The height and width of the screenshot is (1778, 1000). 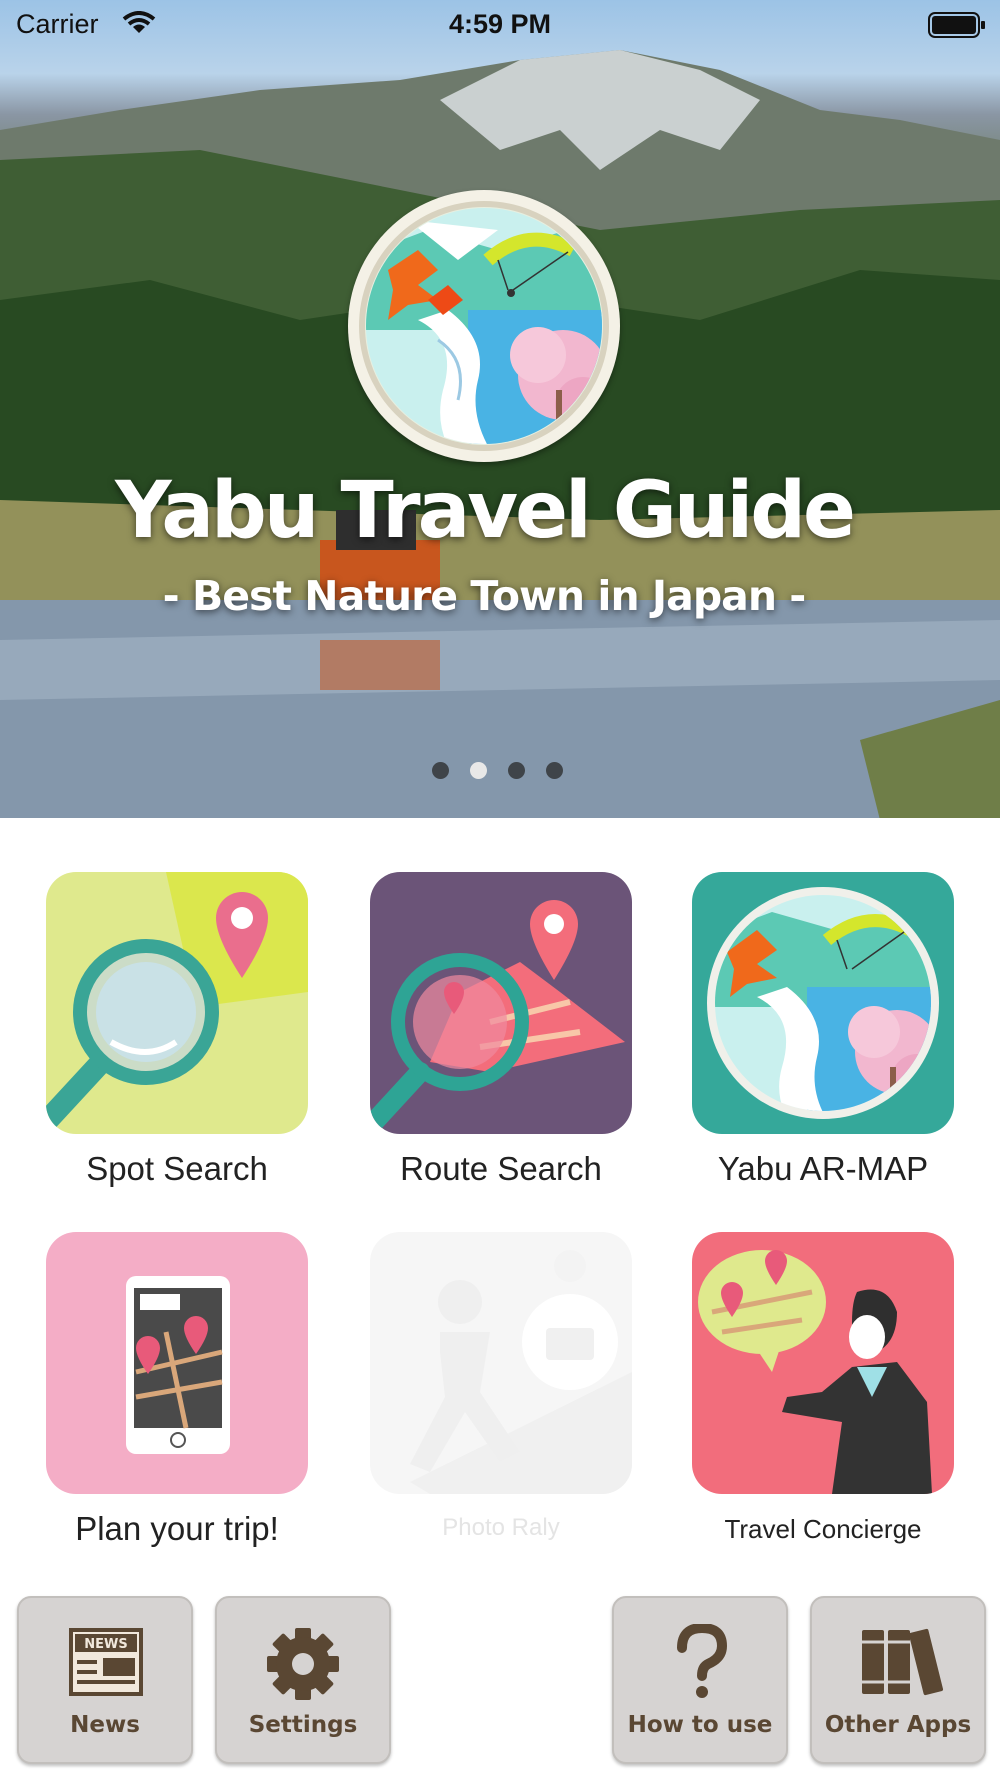 What do you see at coordinates (105, 1725) in the screenshot?
I see `news-label: News` at bounding box center [105, 1725].